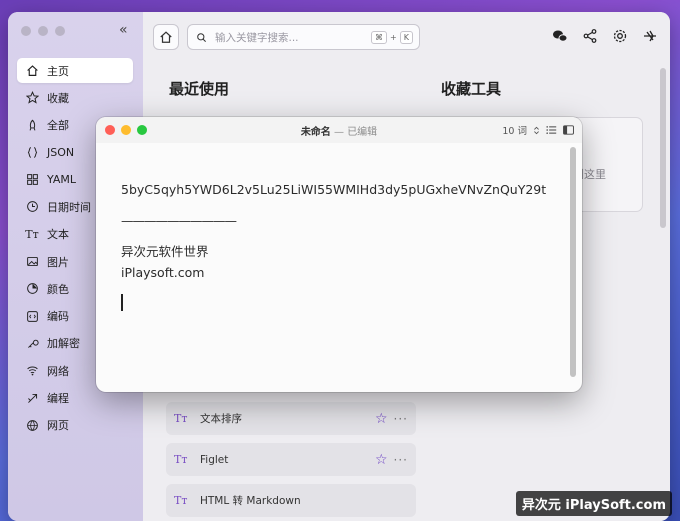 The width and height of the screenshot is (680, 521). What do you see at coordinates (32, 180) in the screenshot?
I see `grid-icon` at bounding box center [32, 180].